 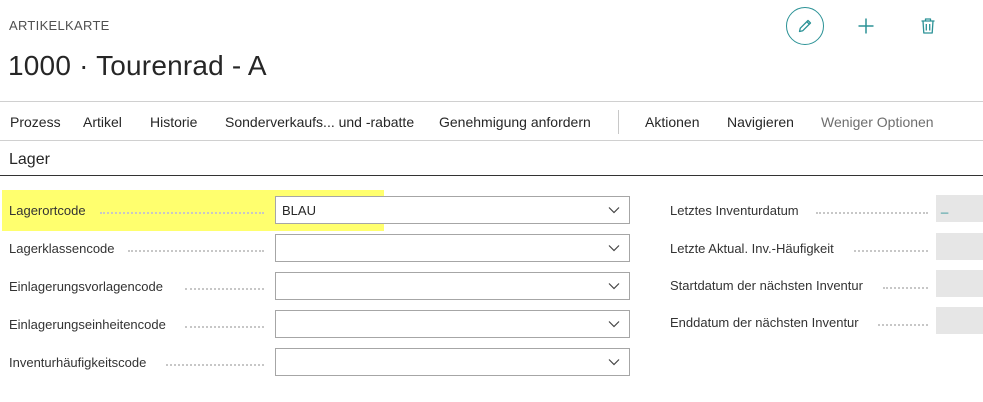 I want to click on action-genehmigung-anfordern: Genehmigung anfordern, so click(x=515, y=122).